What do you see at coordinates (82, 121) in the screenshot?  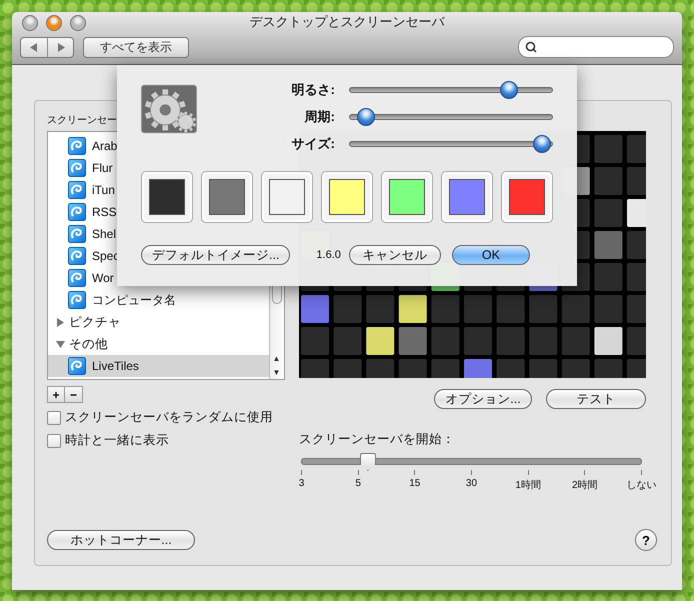 I see `list-label: スクリーンセー` at bounding box center [82, 121].